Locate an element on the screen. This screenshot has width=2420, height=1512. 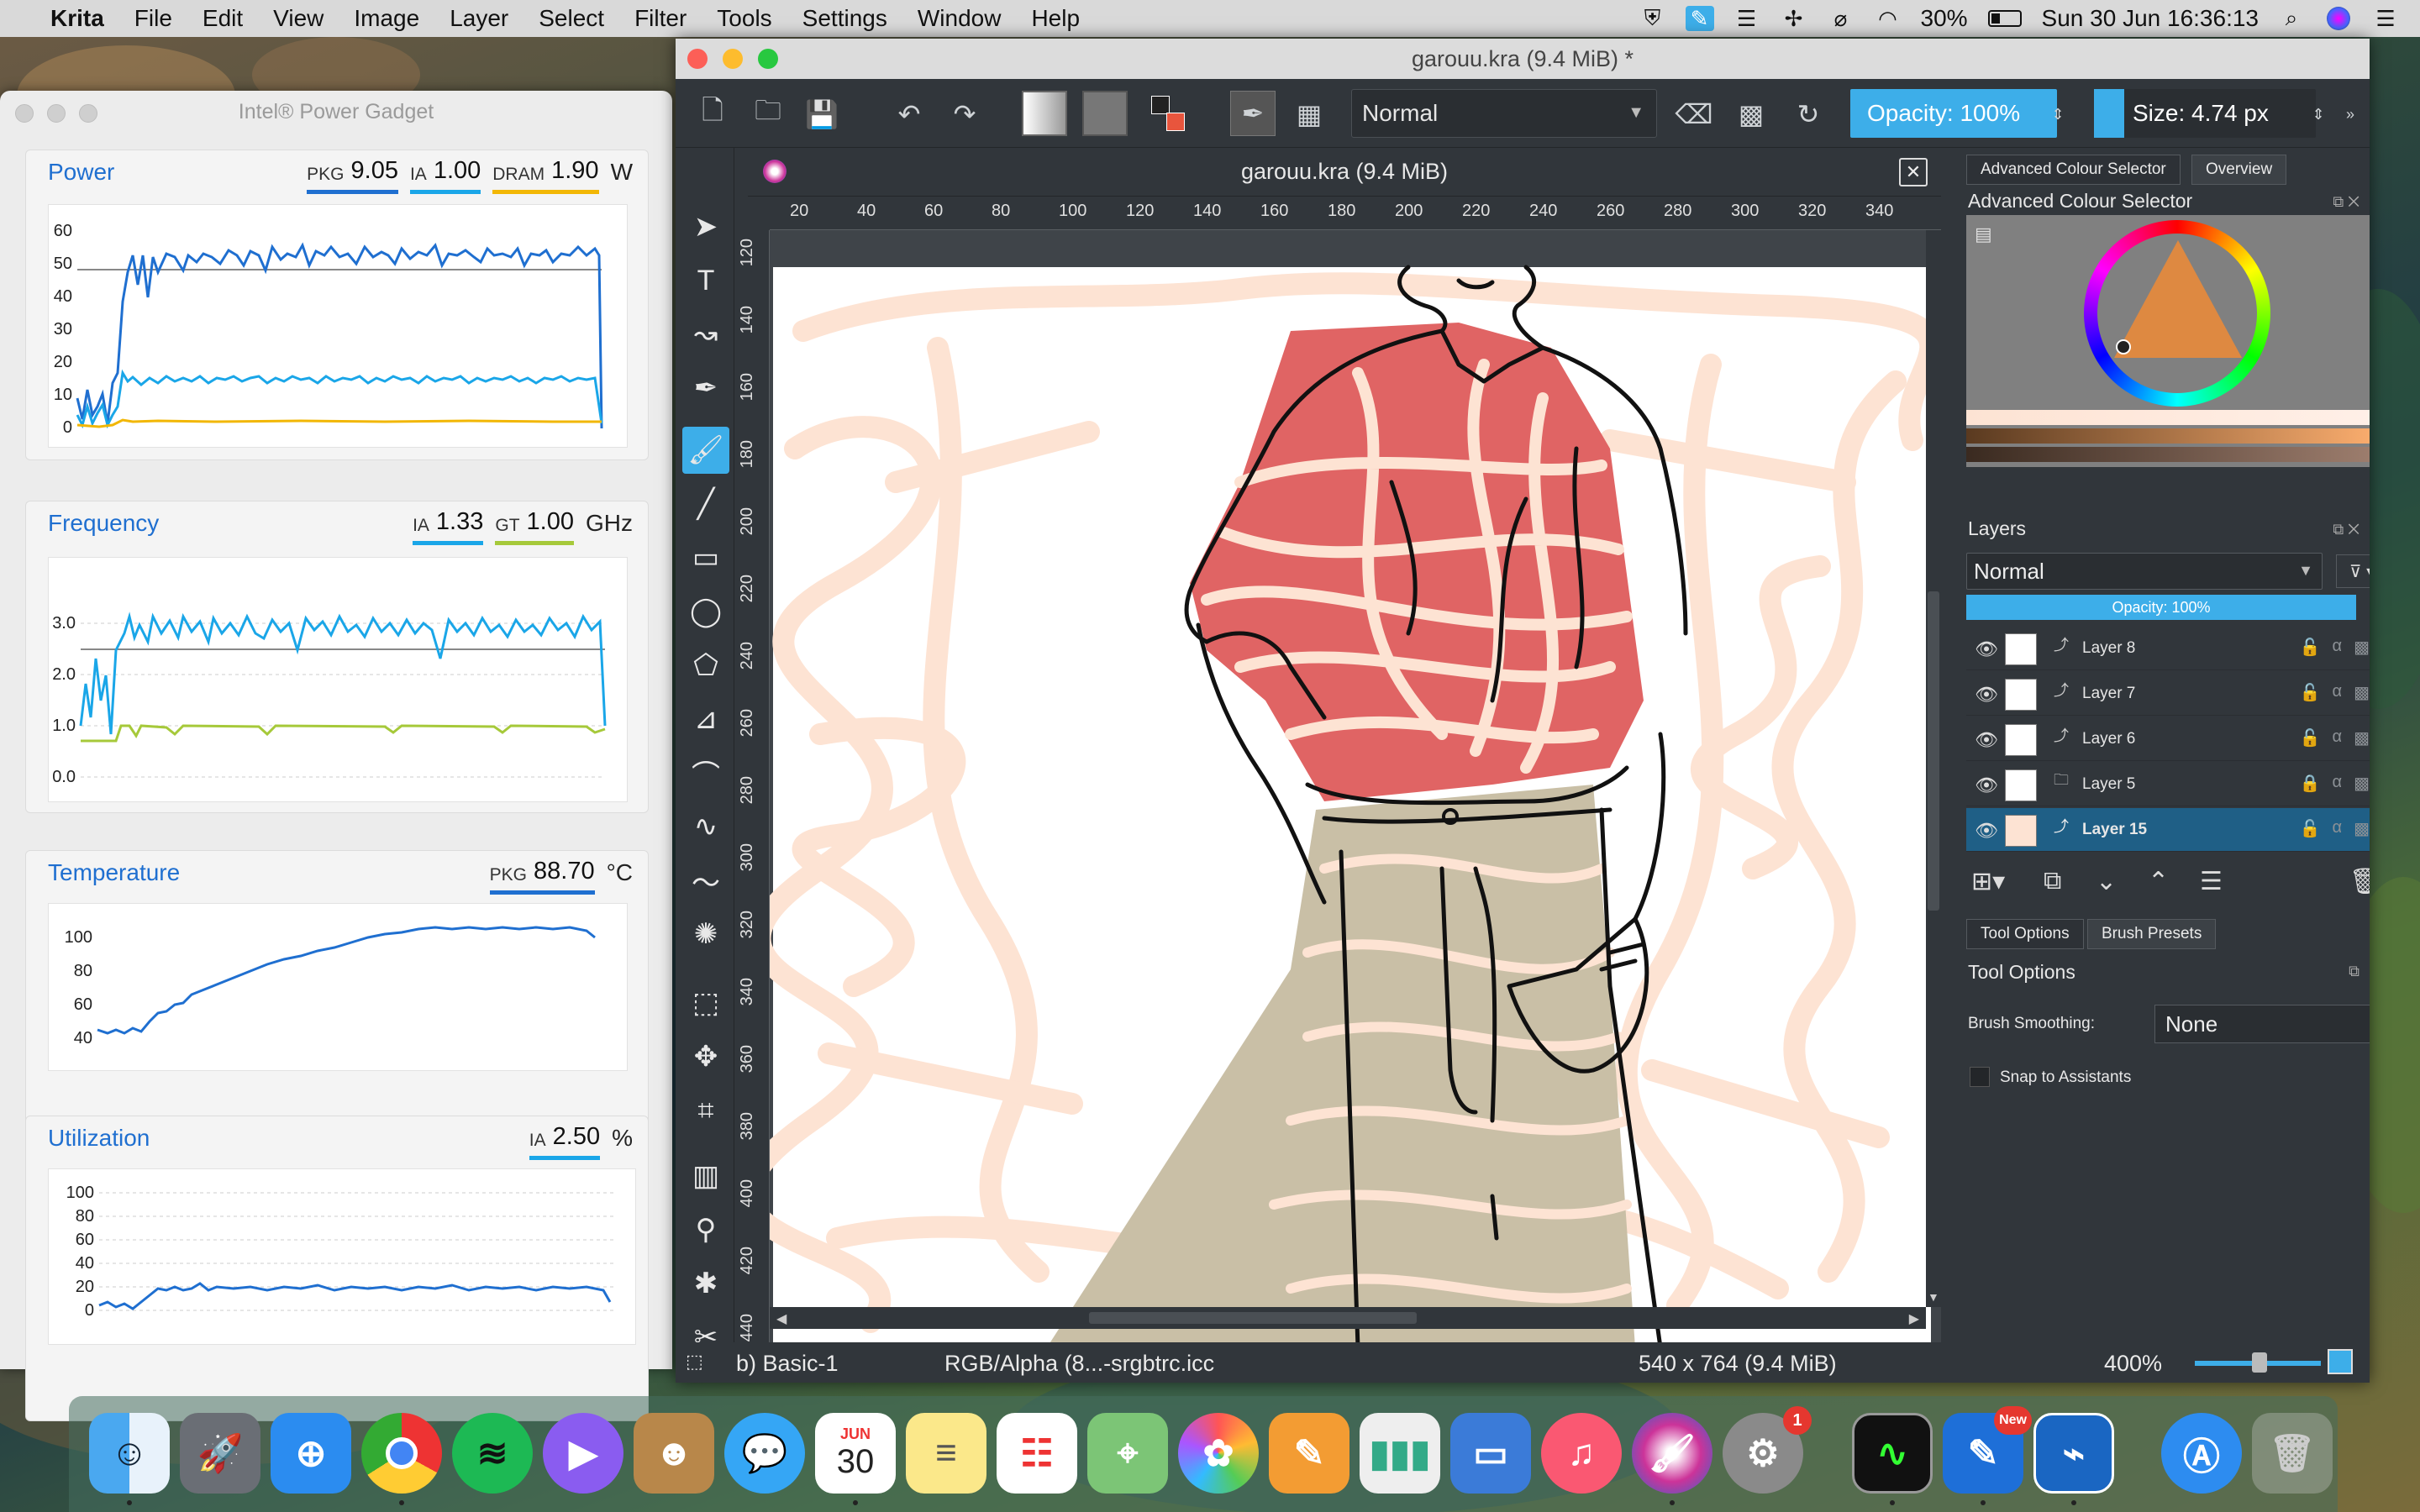
add-layer-icon: ⊞▾ is located at coordinates (1988, 881).